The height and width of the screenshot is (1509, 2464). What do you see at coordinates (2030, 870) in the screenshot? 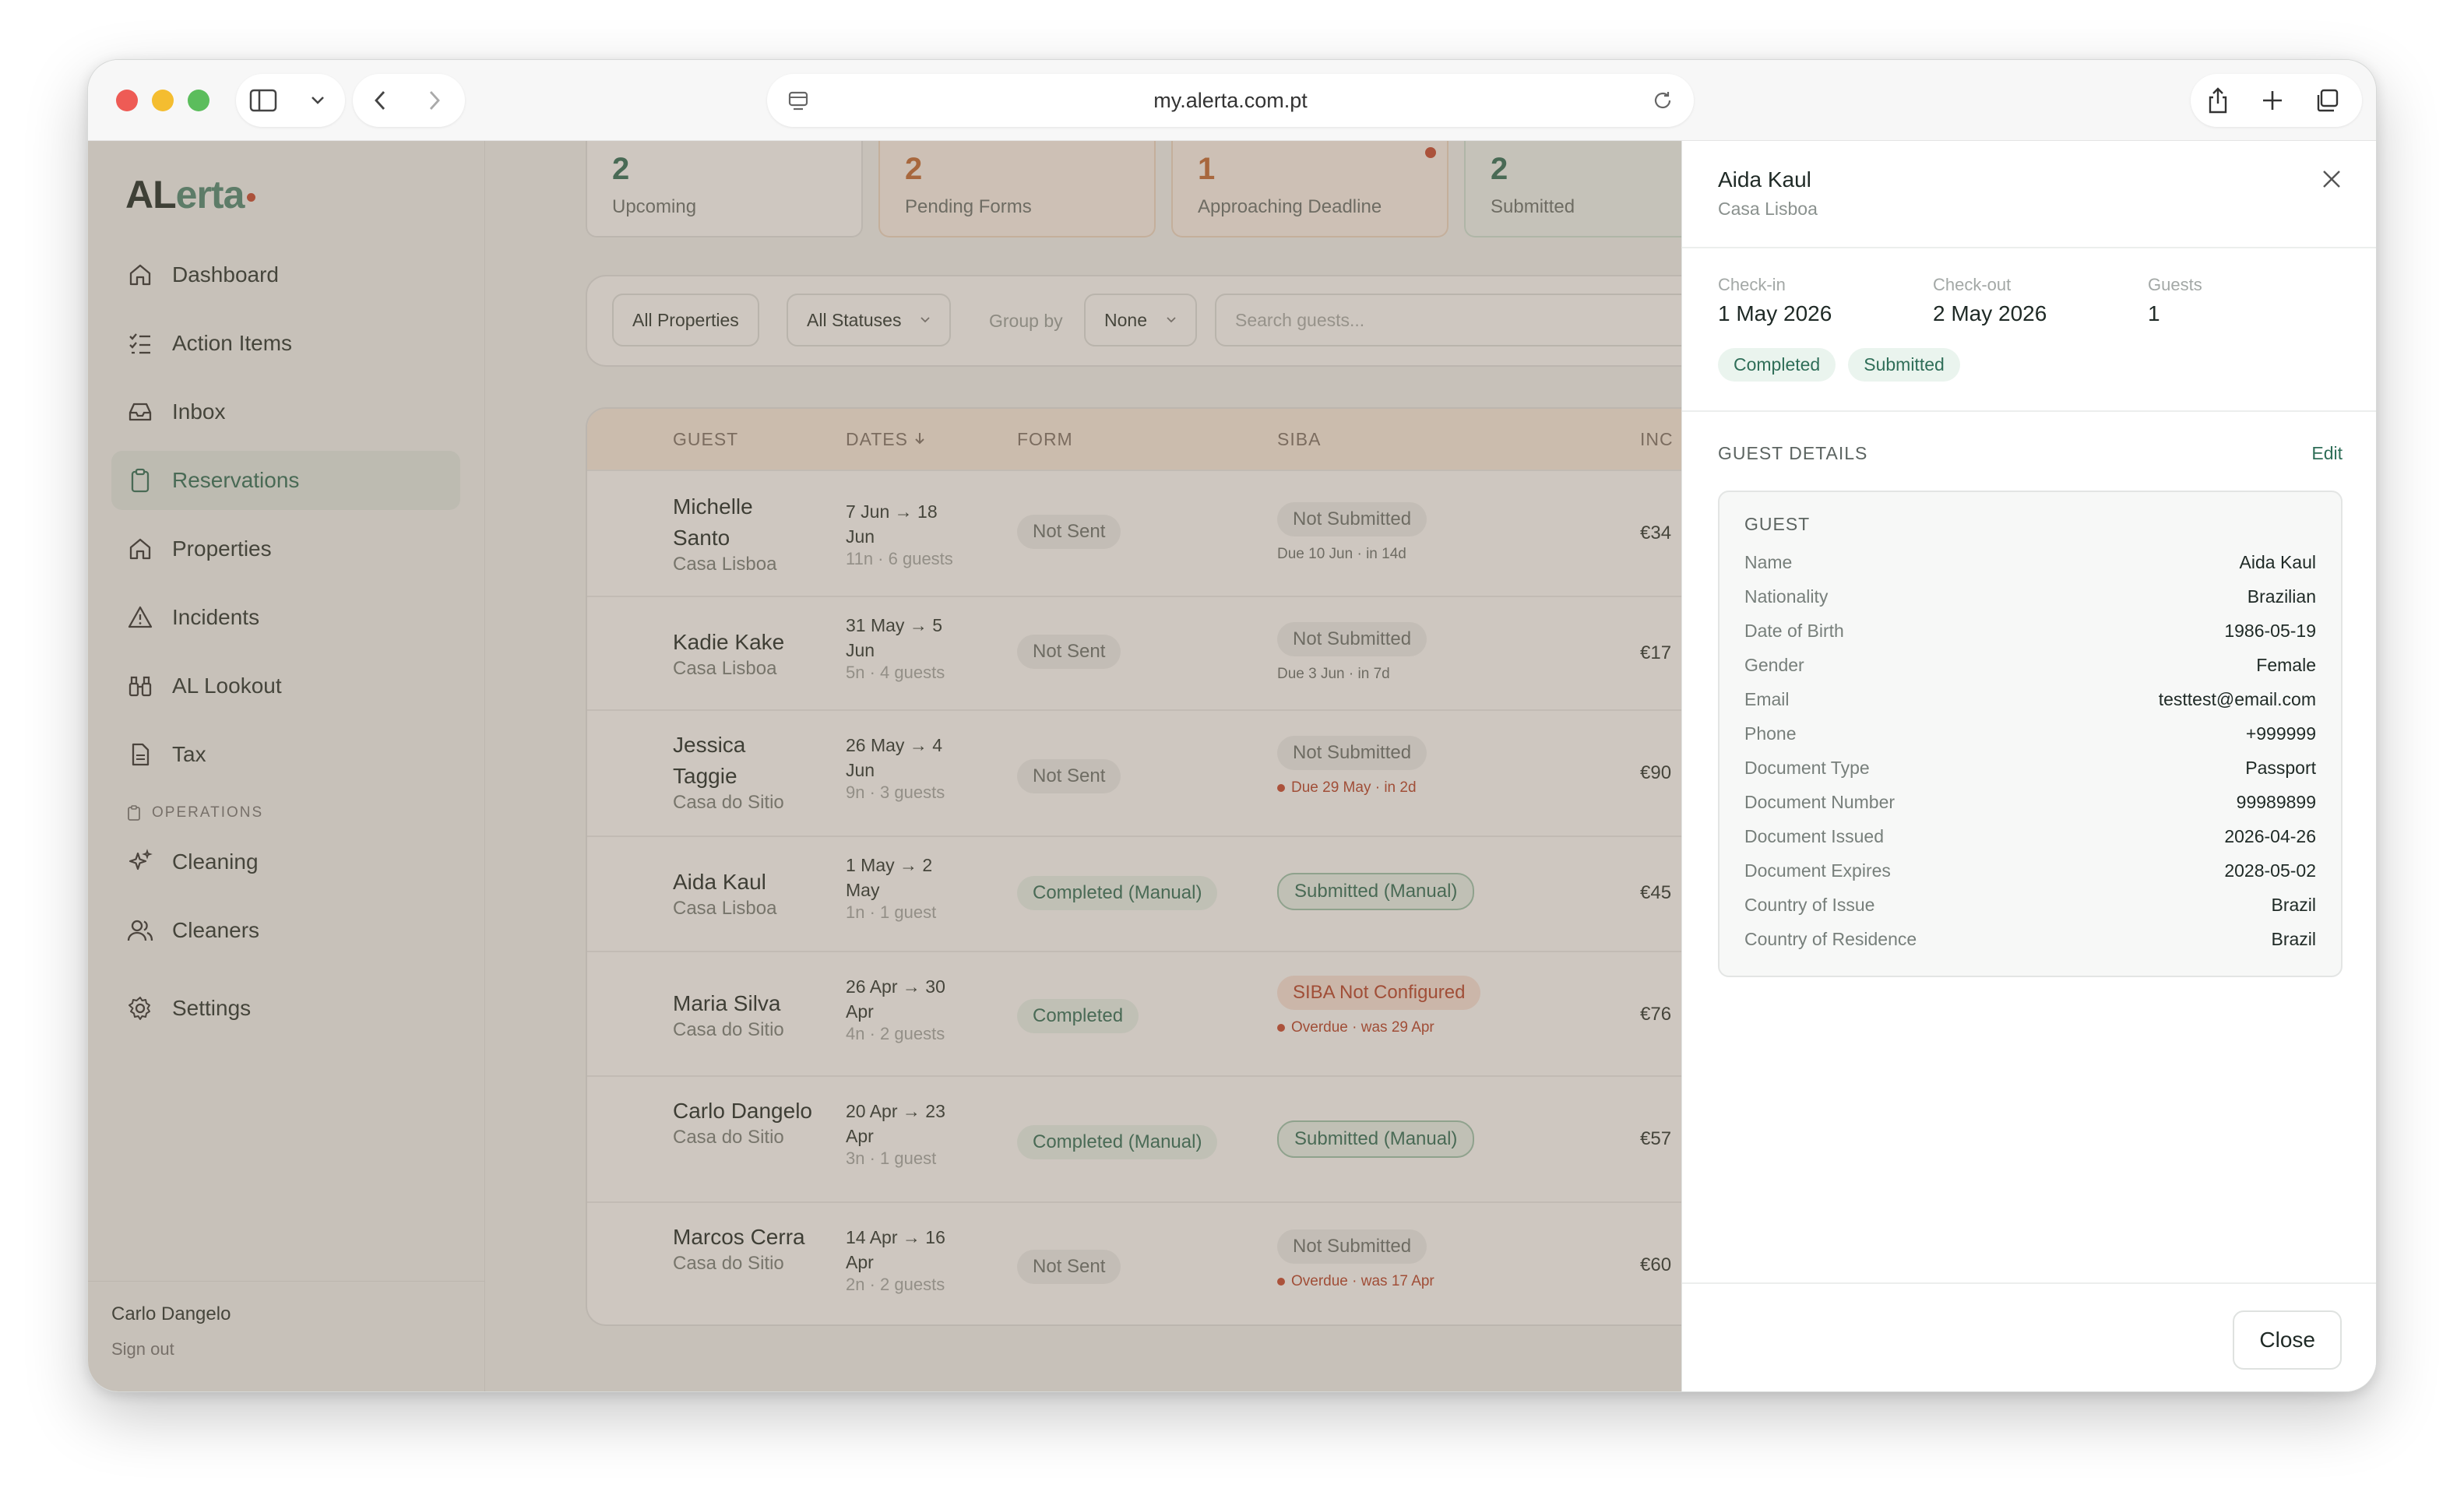
I see `detail-row-document-expires: Document Expires 2028-05-02` at bounding box center [2030, 870].